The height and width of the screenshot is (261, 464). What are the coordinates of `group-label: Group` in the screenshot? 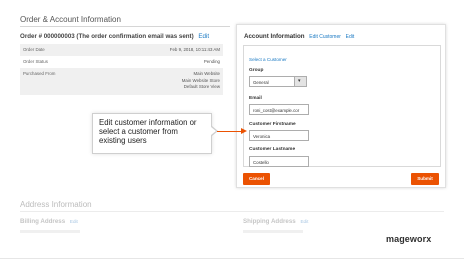 It's located at (256, 70).